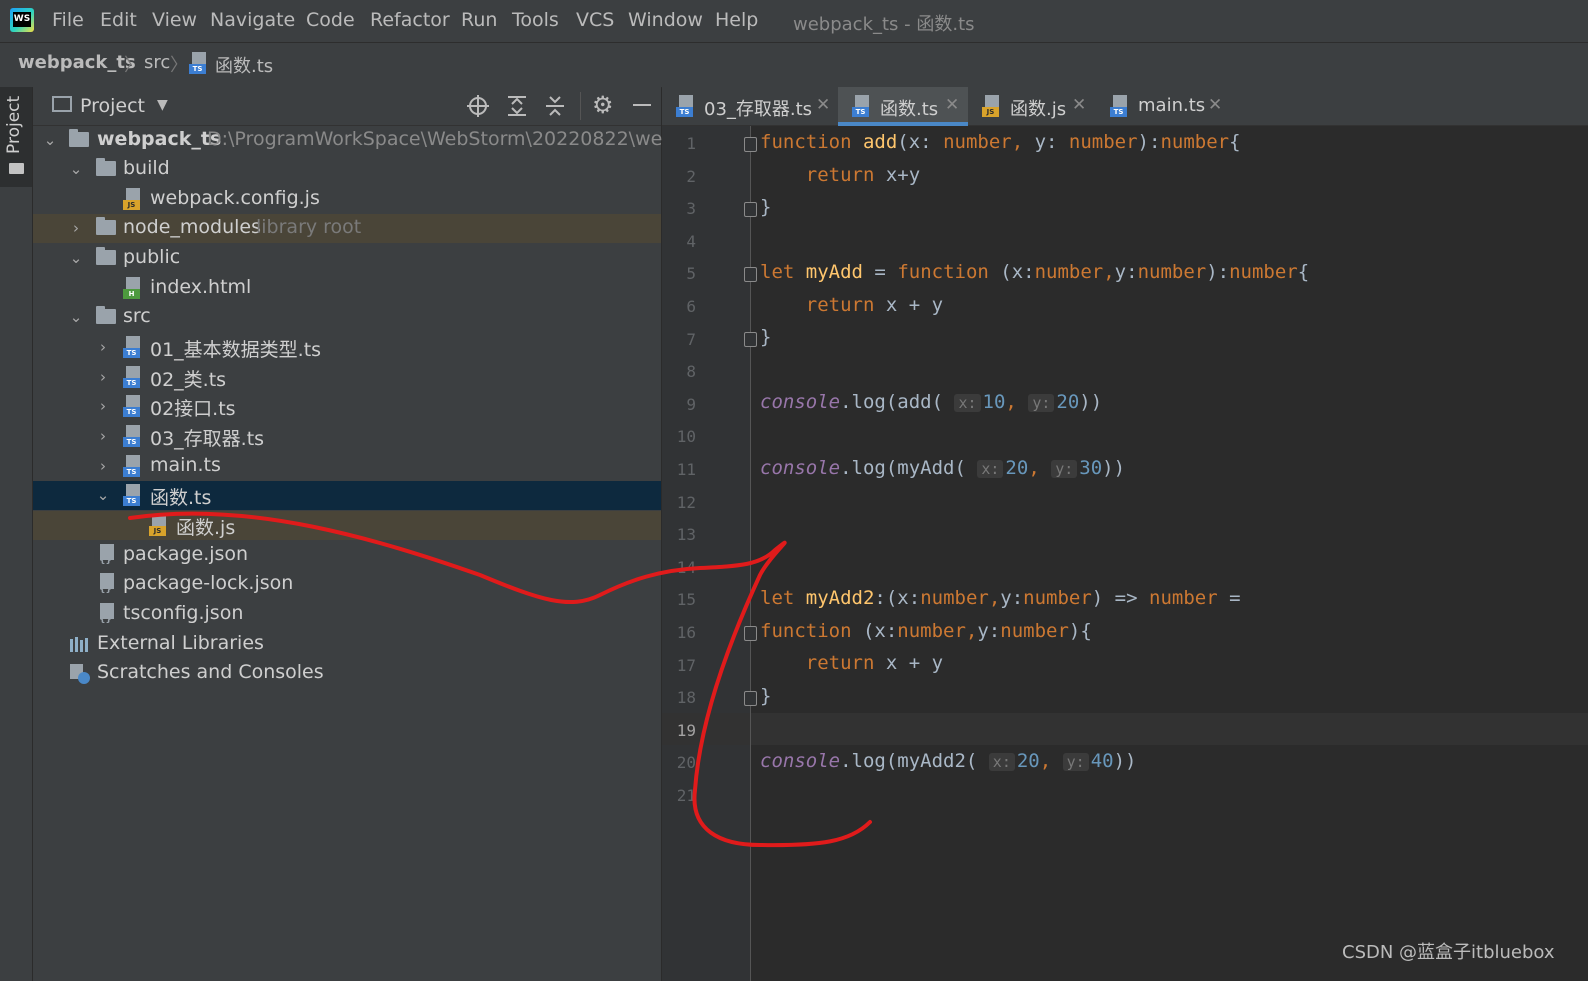 The image size is (1588, 981). What do you see at coordinates (244, 65) in the screenshot?
I see `breadcrumb-file: 函数.ts` at bounding box center [244, 65].